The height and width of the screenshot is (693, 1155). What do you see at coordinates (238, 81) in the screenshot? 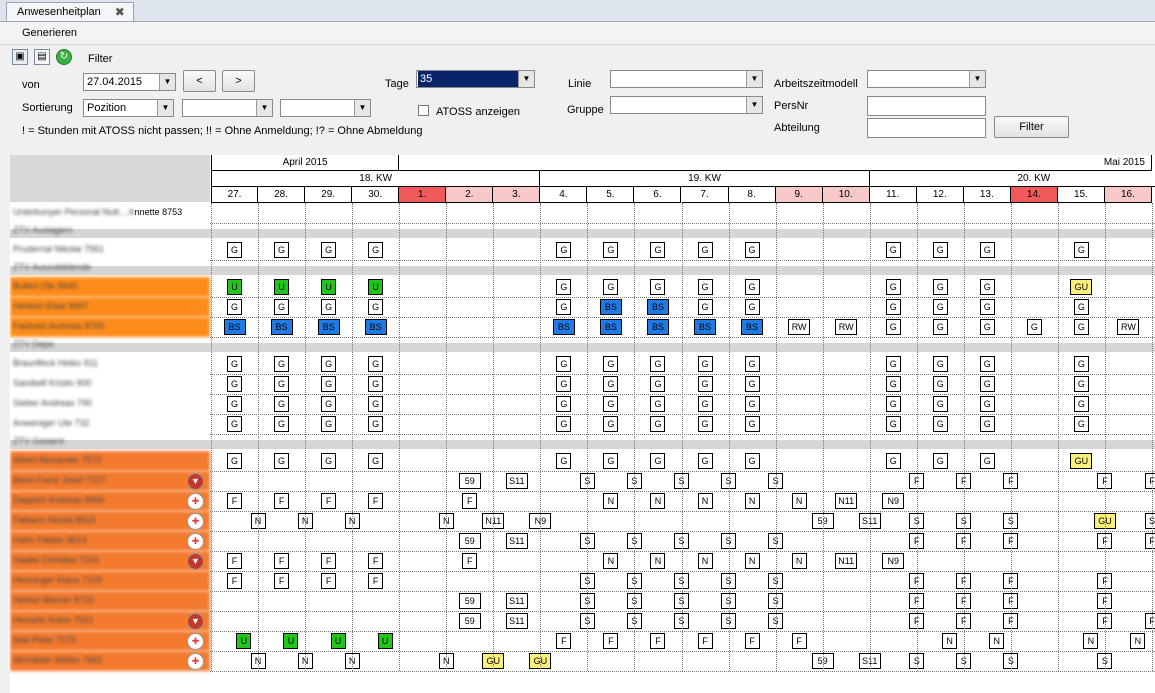
I see `next-button: >` at bounding box center [238, 81].